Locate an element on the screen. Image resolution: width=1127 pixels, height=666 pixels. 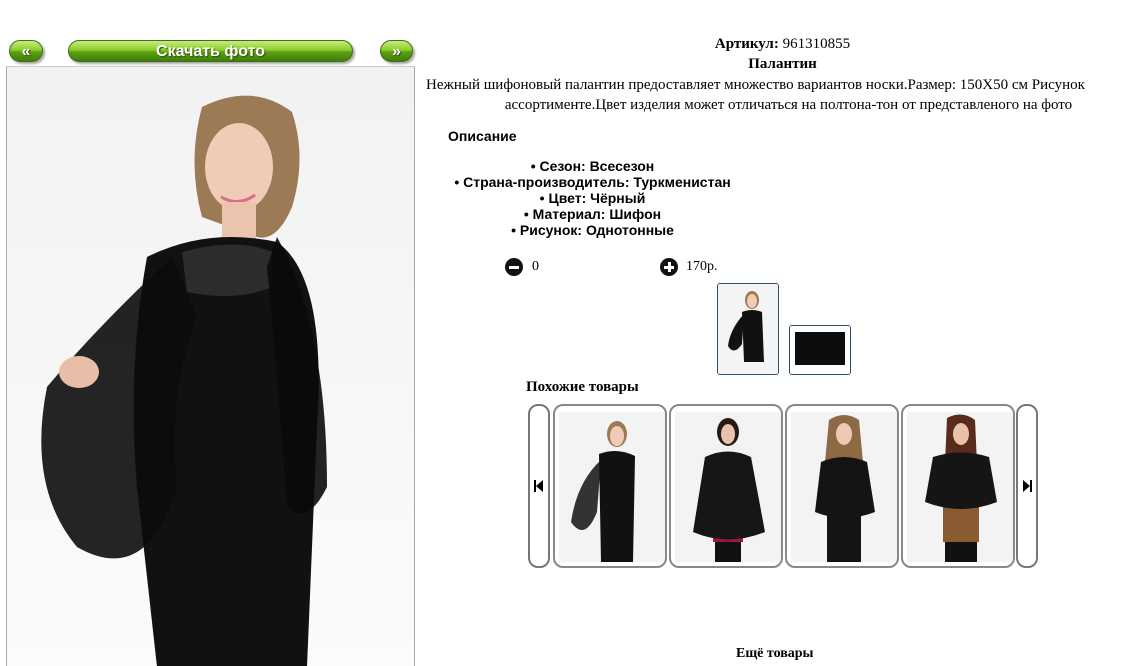
property-season: • Сезон: Всесезон is located at coordinates (592, 166).